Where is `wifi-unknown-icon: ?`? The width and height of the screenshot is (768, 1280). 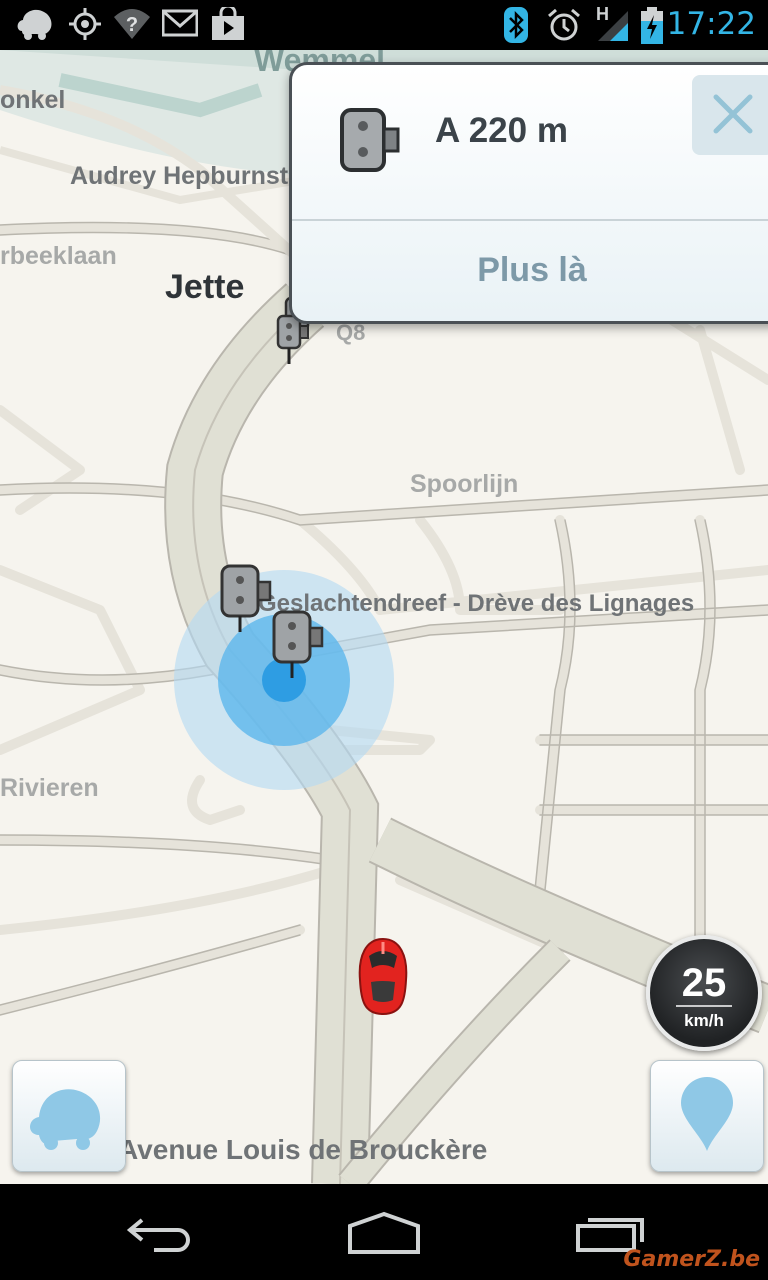 wifi-unknown-icon: ? is located at coordinates (132, 24).